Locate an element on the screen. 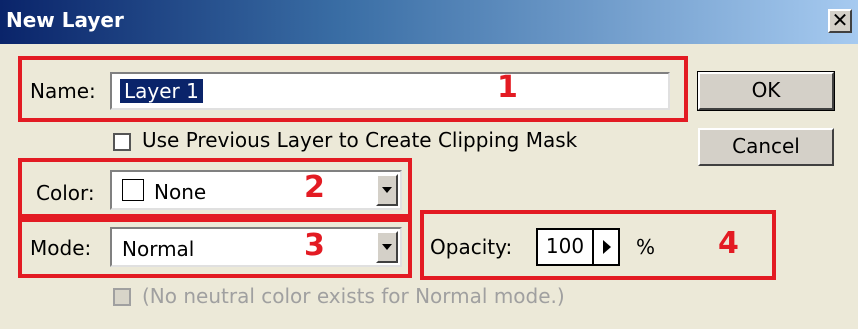  close-icon: ✕ is located at coordinates (840, 21).